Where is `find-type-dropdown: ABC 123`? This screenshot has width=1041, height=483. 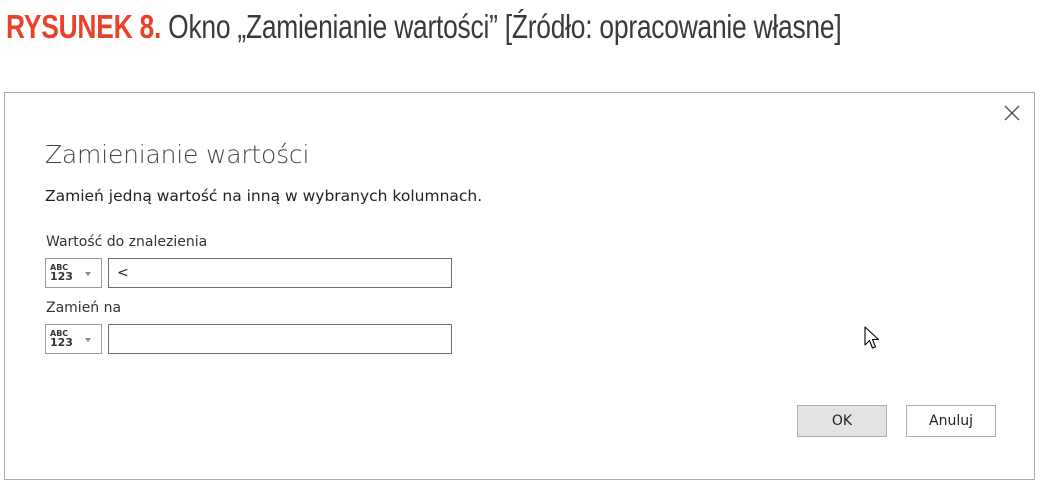
find-type-dropdown: ABC 123 is located at coordinates (73, 273).